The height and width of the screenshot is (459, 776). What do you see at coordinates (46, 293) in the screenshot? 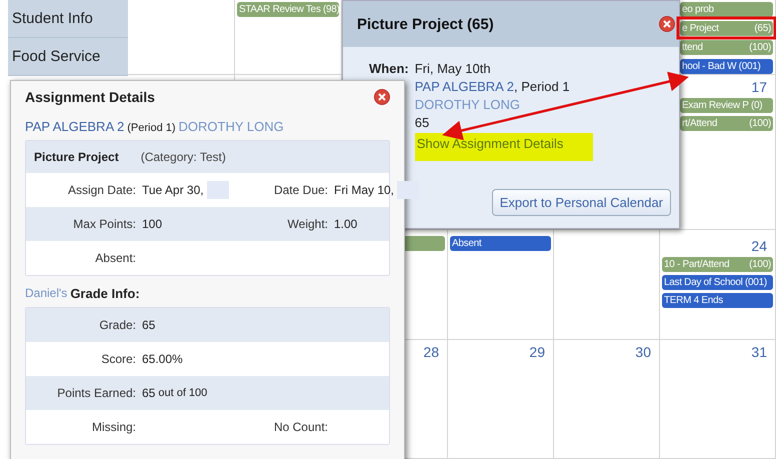
I see `student-name: Daniel's` at bounding box center [46, 293].